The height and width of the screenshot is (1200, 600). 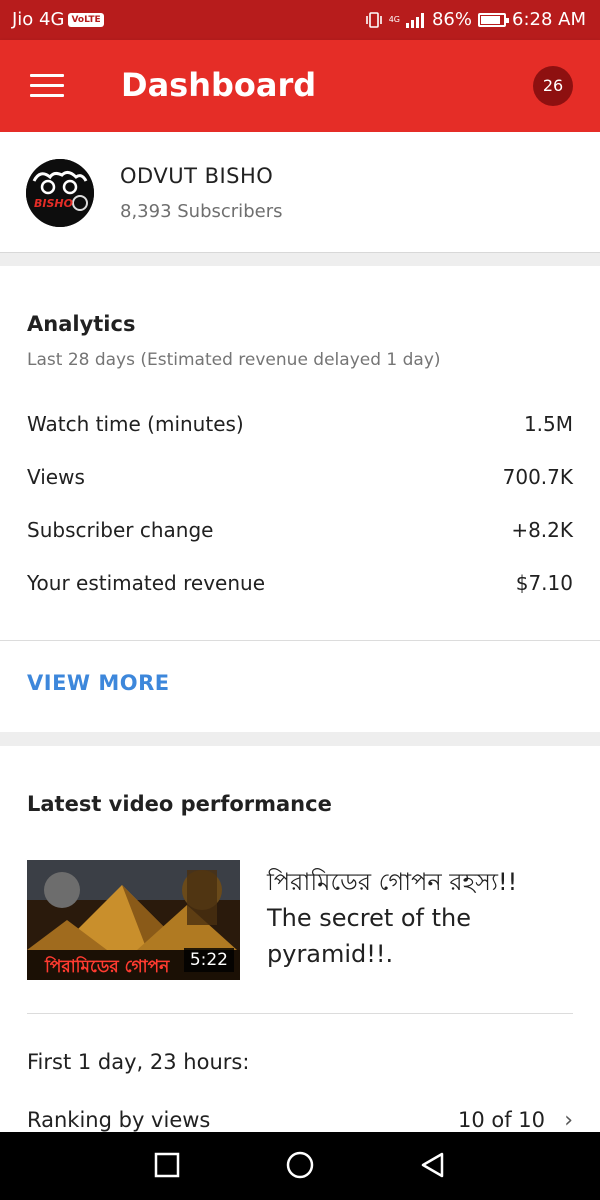 What do you see at coordinates (394, 19) in the screenshot?
I see `network-type: 4G` at bounding box center [394, 19].